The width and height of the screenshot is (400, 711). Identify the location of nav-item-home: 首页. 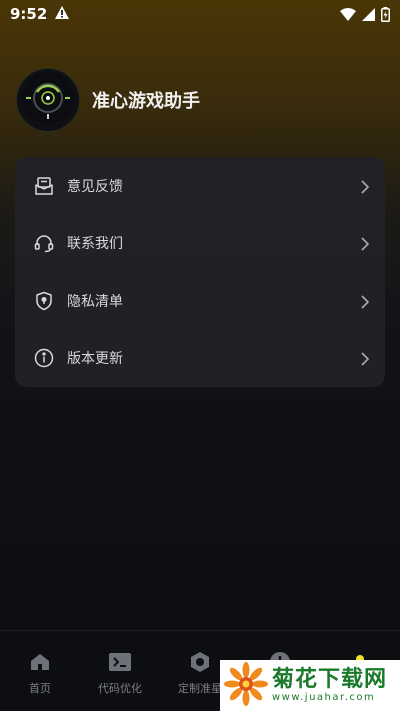
(40, 671).